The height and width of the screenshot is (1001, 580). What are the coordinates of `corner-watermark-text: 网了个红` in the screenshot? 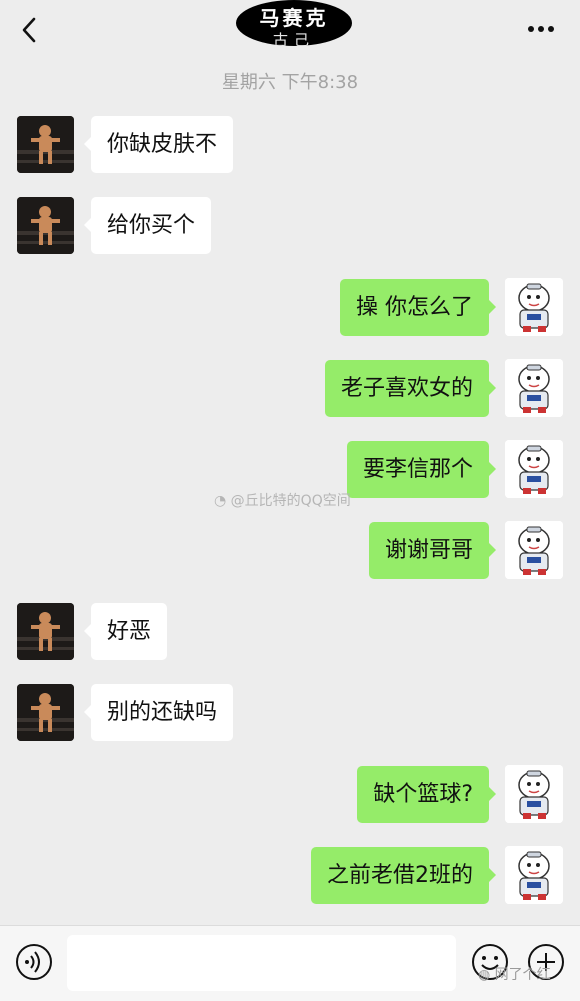 It's located at (522, 975).